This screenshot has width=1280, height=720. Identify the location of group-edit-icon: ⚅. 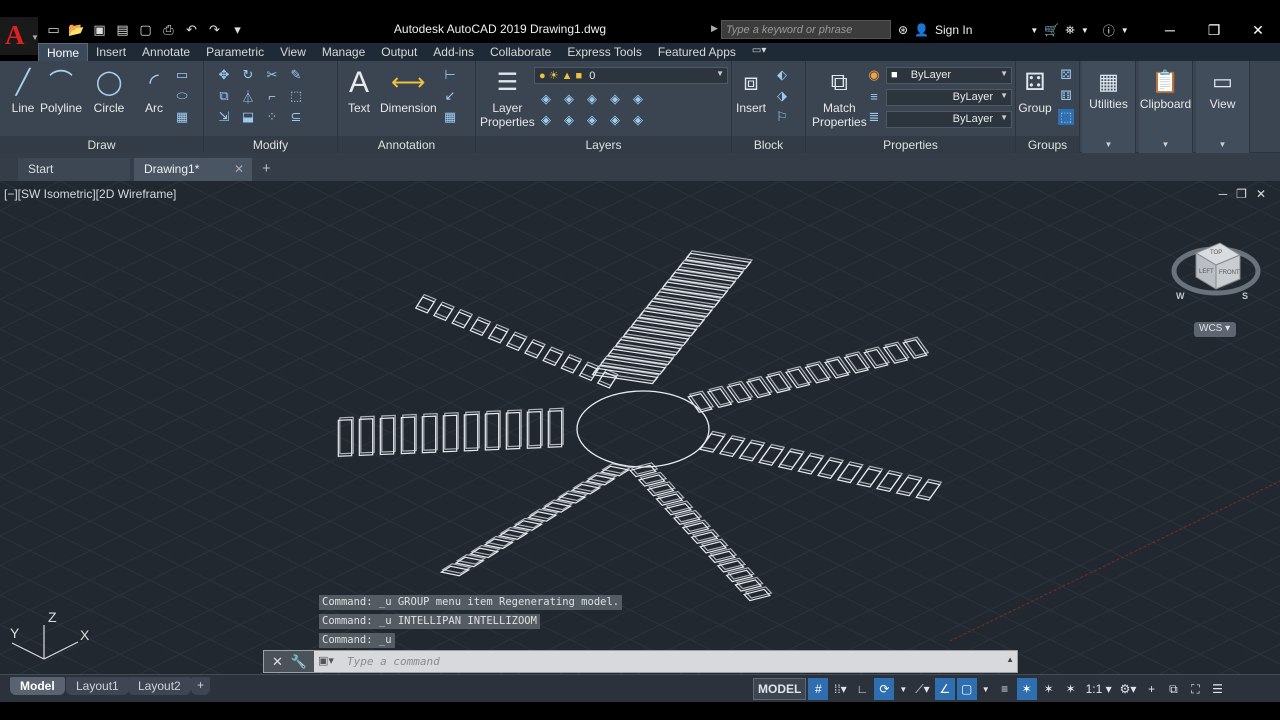
(1066, 96).